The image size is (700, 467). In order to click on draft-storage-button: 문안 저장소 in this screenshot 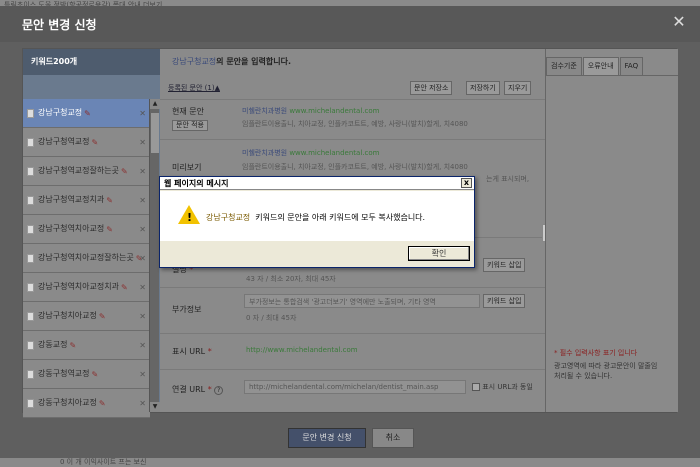, I will do `click(431, 88)`.